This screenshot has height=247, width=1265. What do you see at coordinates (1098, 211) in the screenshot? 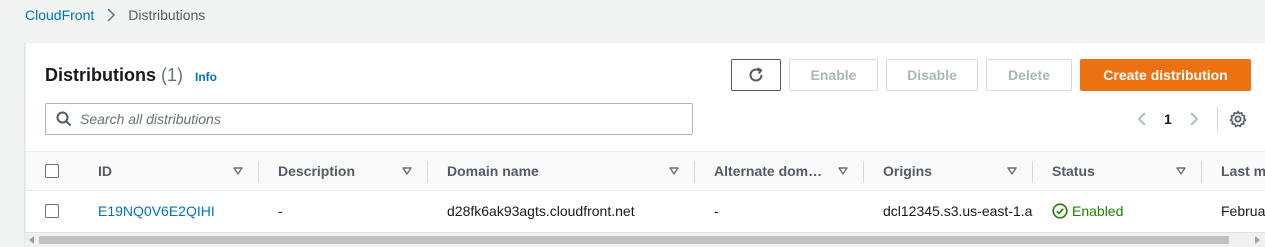
I see `status-label: Enabled` at bounding box center [1098, 211].